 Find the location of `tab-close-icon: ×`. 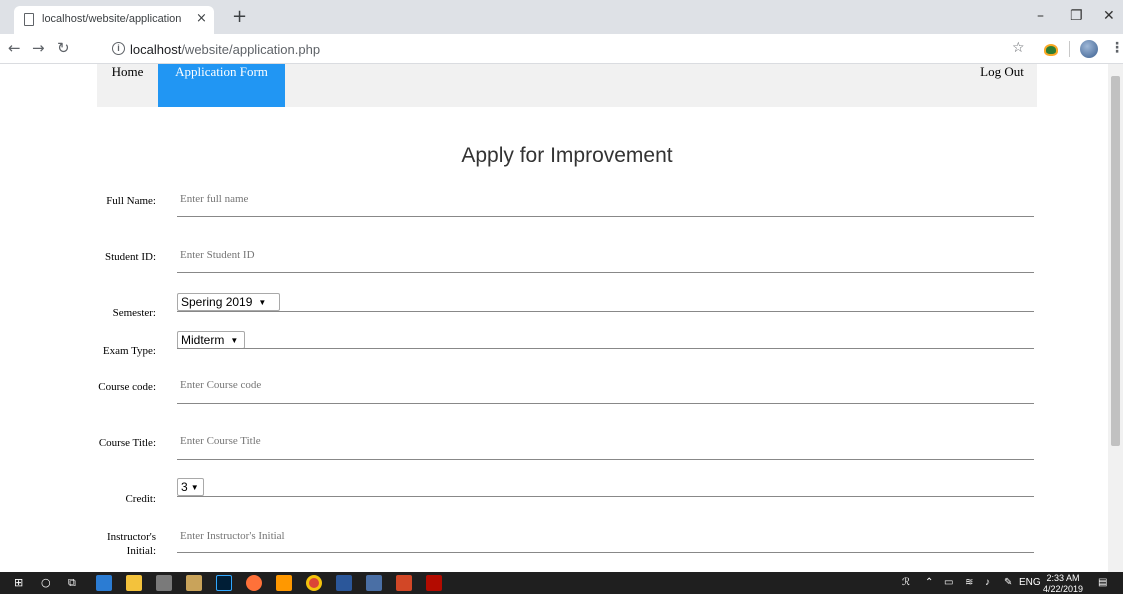

tab-close-icon: × is located at coordinates (201, 18).